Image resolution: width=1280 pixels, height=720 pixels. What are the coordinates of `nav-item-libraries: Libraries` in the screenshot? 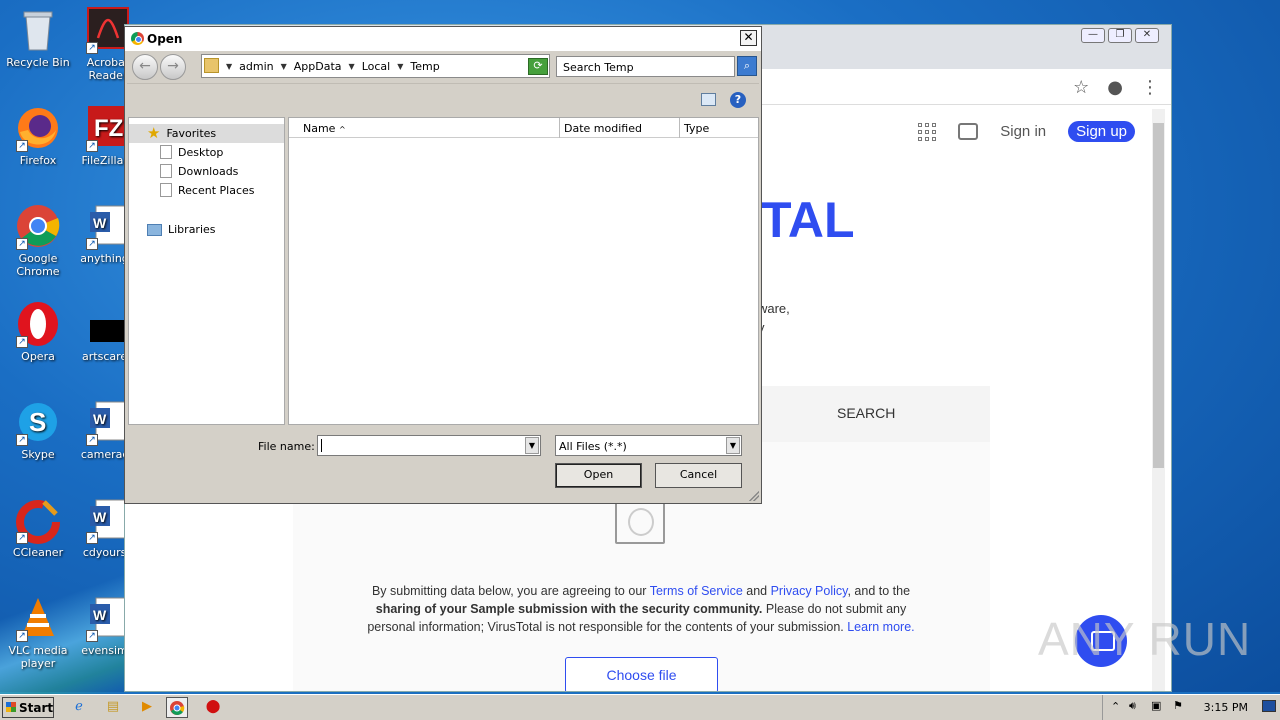 It's located at (181, 229).